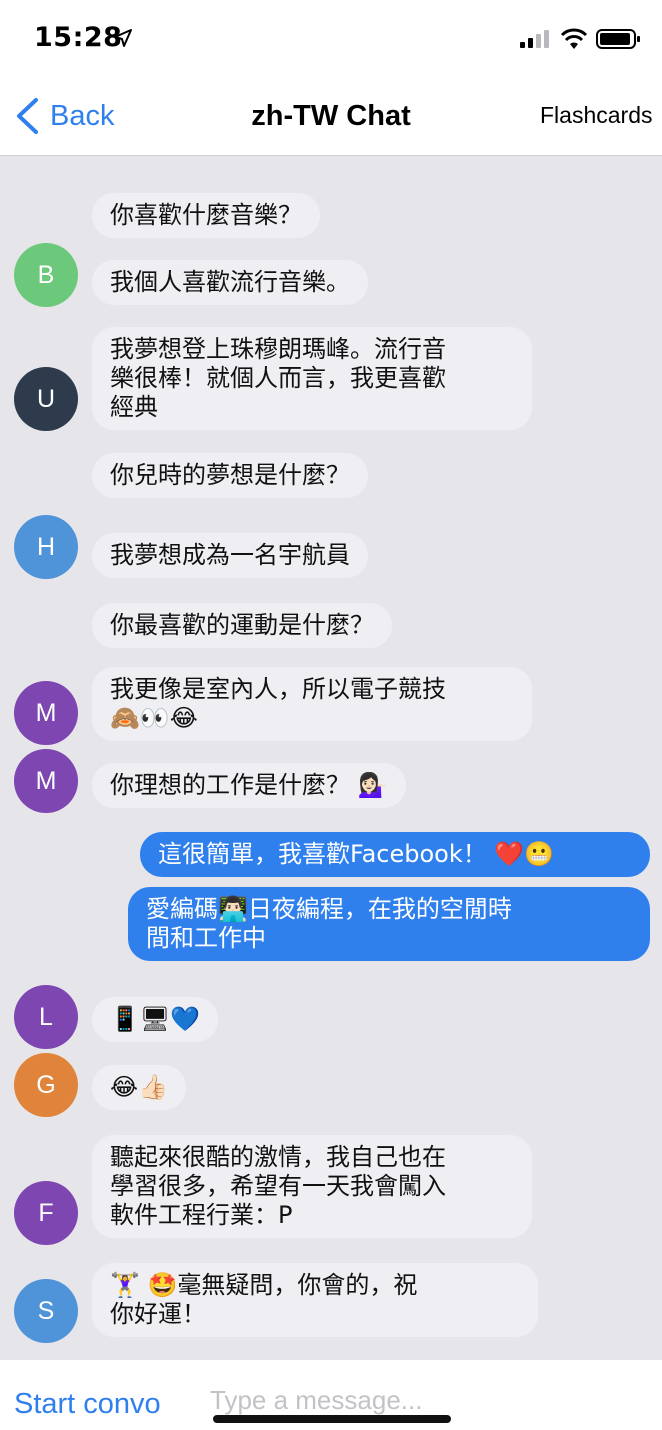  Describe the element at coordinates (389, 924) in the screenshot. I see `message-bubble-outgoing: 愛編碼👨🏻‍💻日夜編程，在我的空閒時 間和工作中` at that location.